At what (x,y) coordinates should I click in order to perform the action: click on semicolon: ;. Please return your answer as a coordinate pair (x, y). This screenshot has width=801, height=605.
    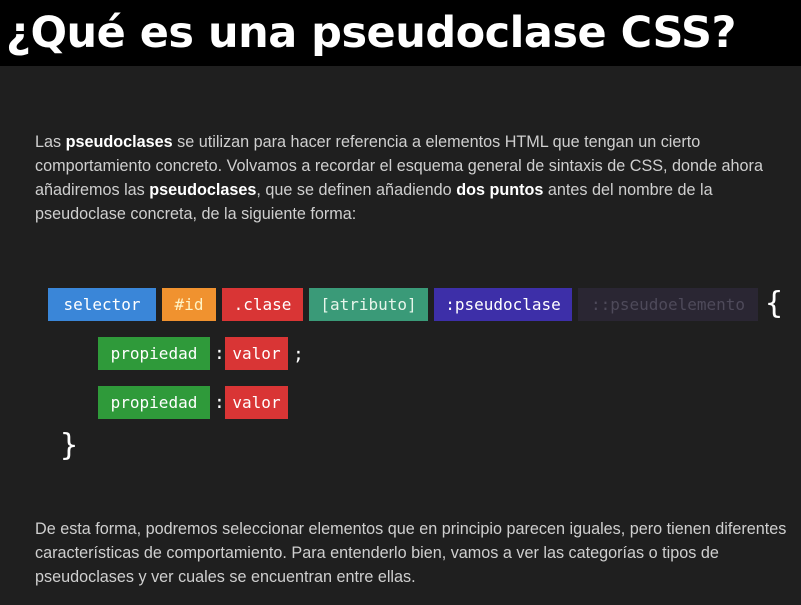
    Looking at the image, I should click on (298, 354).